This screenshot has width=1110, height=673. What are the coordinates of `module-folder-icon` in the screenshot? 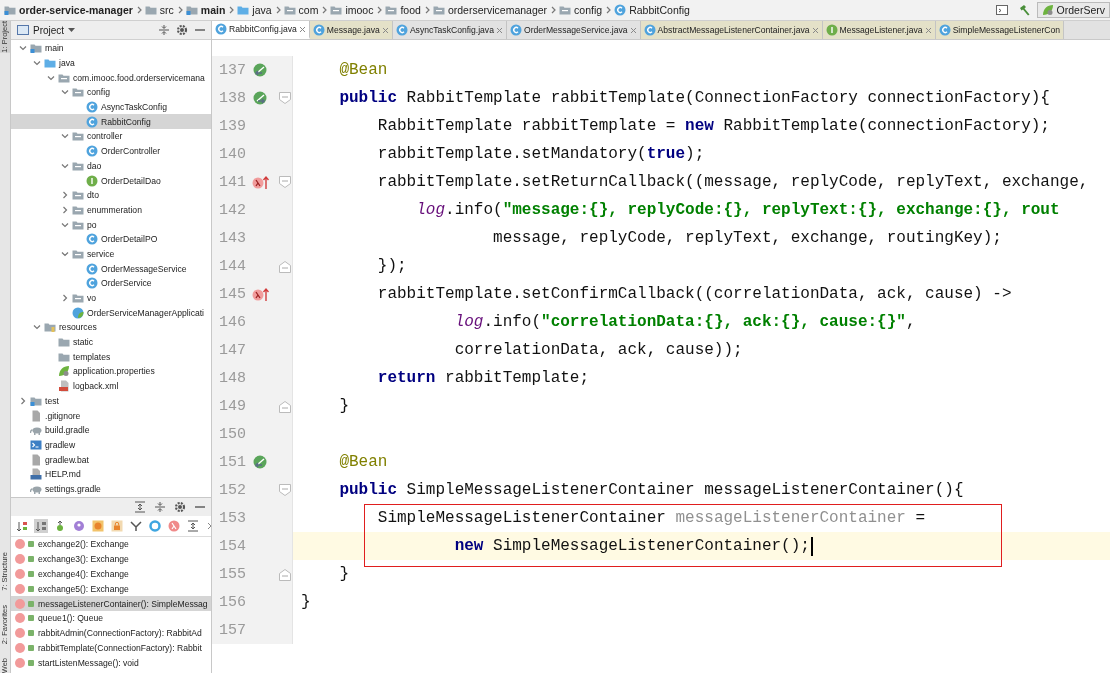 It's located at (191, 10).